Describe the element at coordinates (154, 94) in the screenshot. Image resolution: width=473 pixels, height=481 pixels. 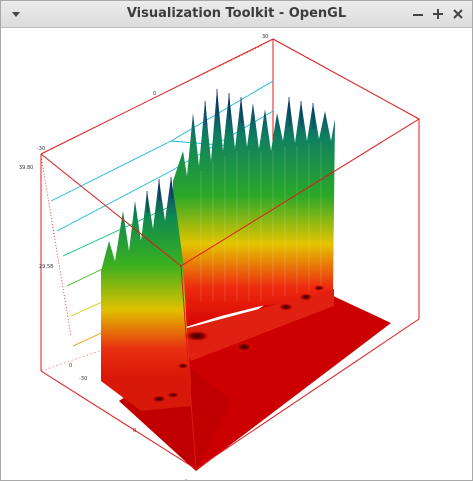
I see `axis-label-top: 0` at that location.